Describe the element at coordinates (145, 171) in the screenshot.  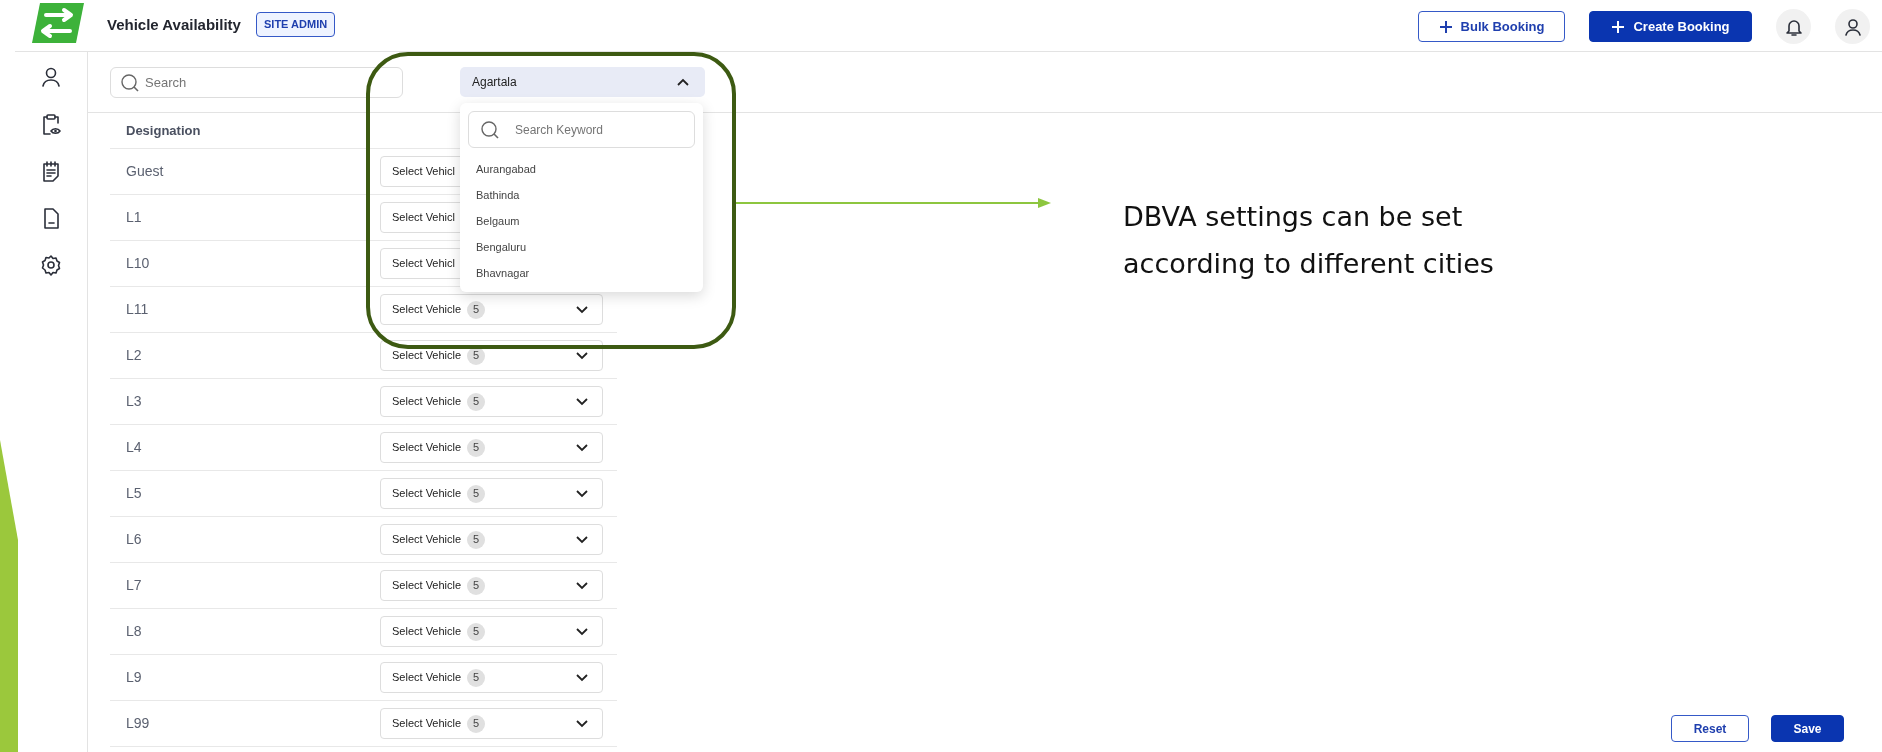
I see `designation-cell-text: Guest` at that location.